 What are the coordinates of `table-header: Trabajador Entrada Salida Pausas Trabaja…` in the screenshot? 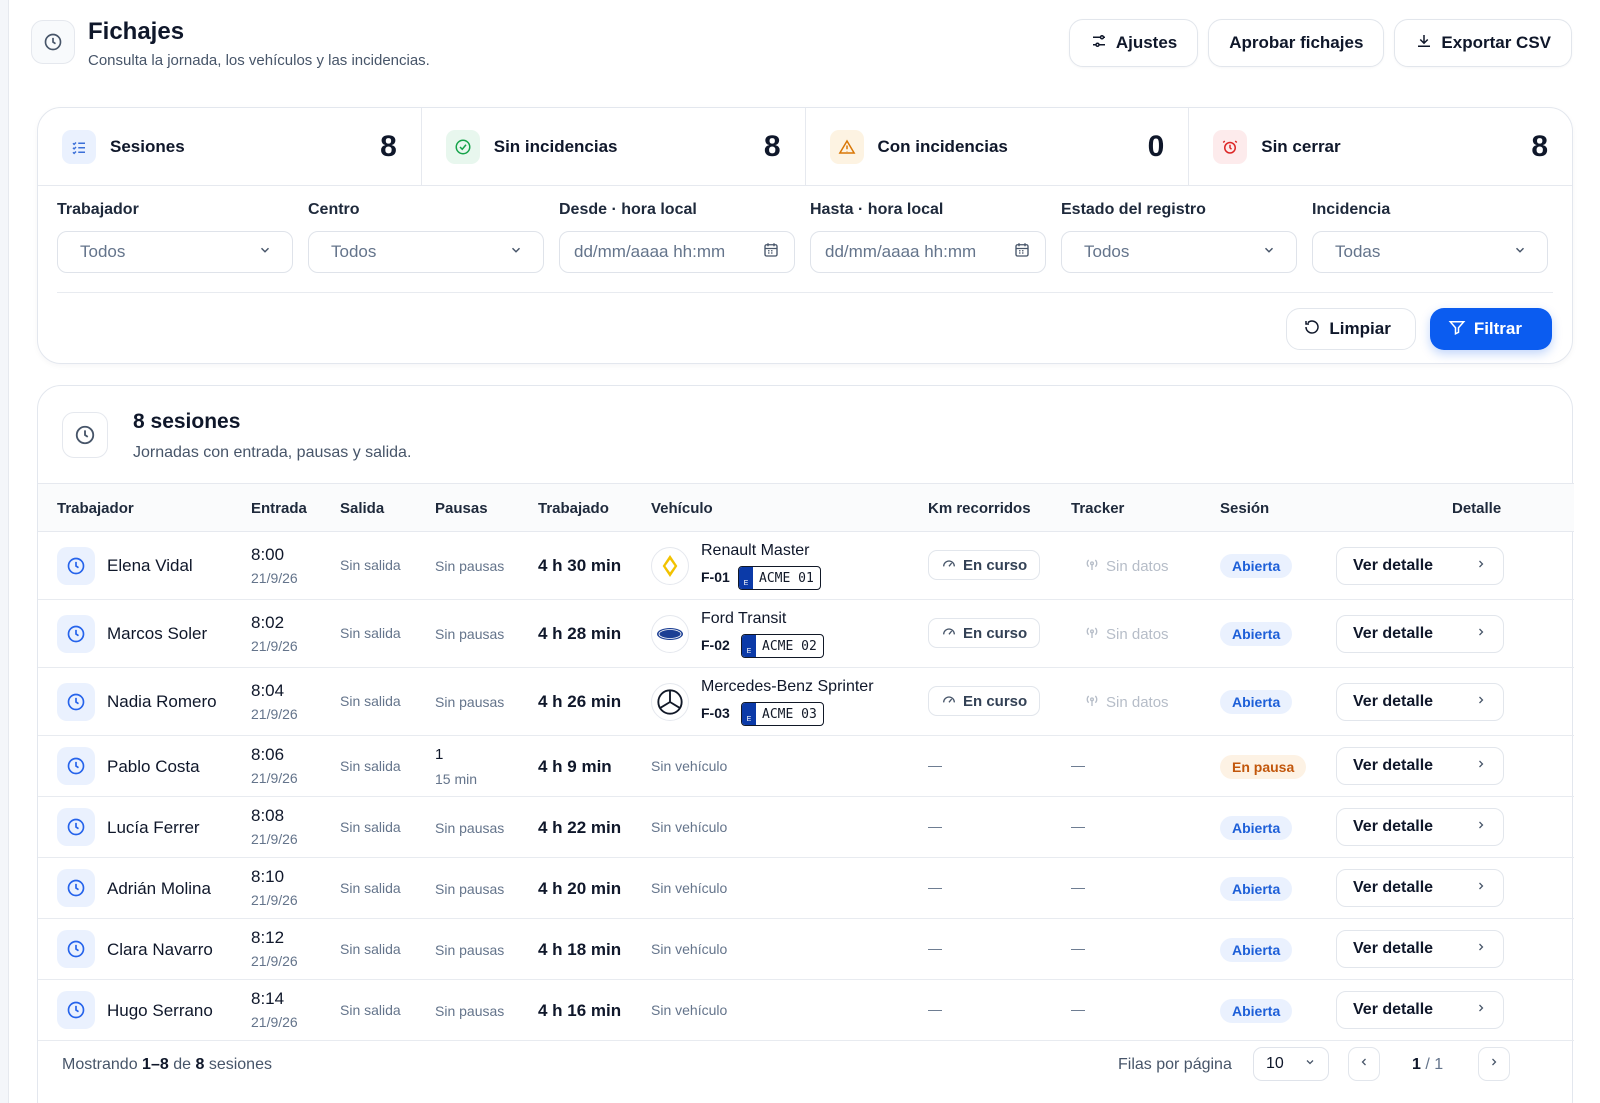 It's located at (806, 507).